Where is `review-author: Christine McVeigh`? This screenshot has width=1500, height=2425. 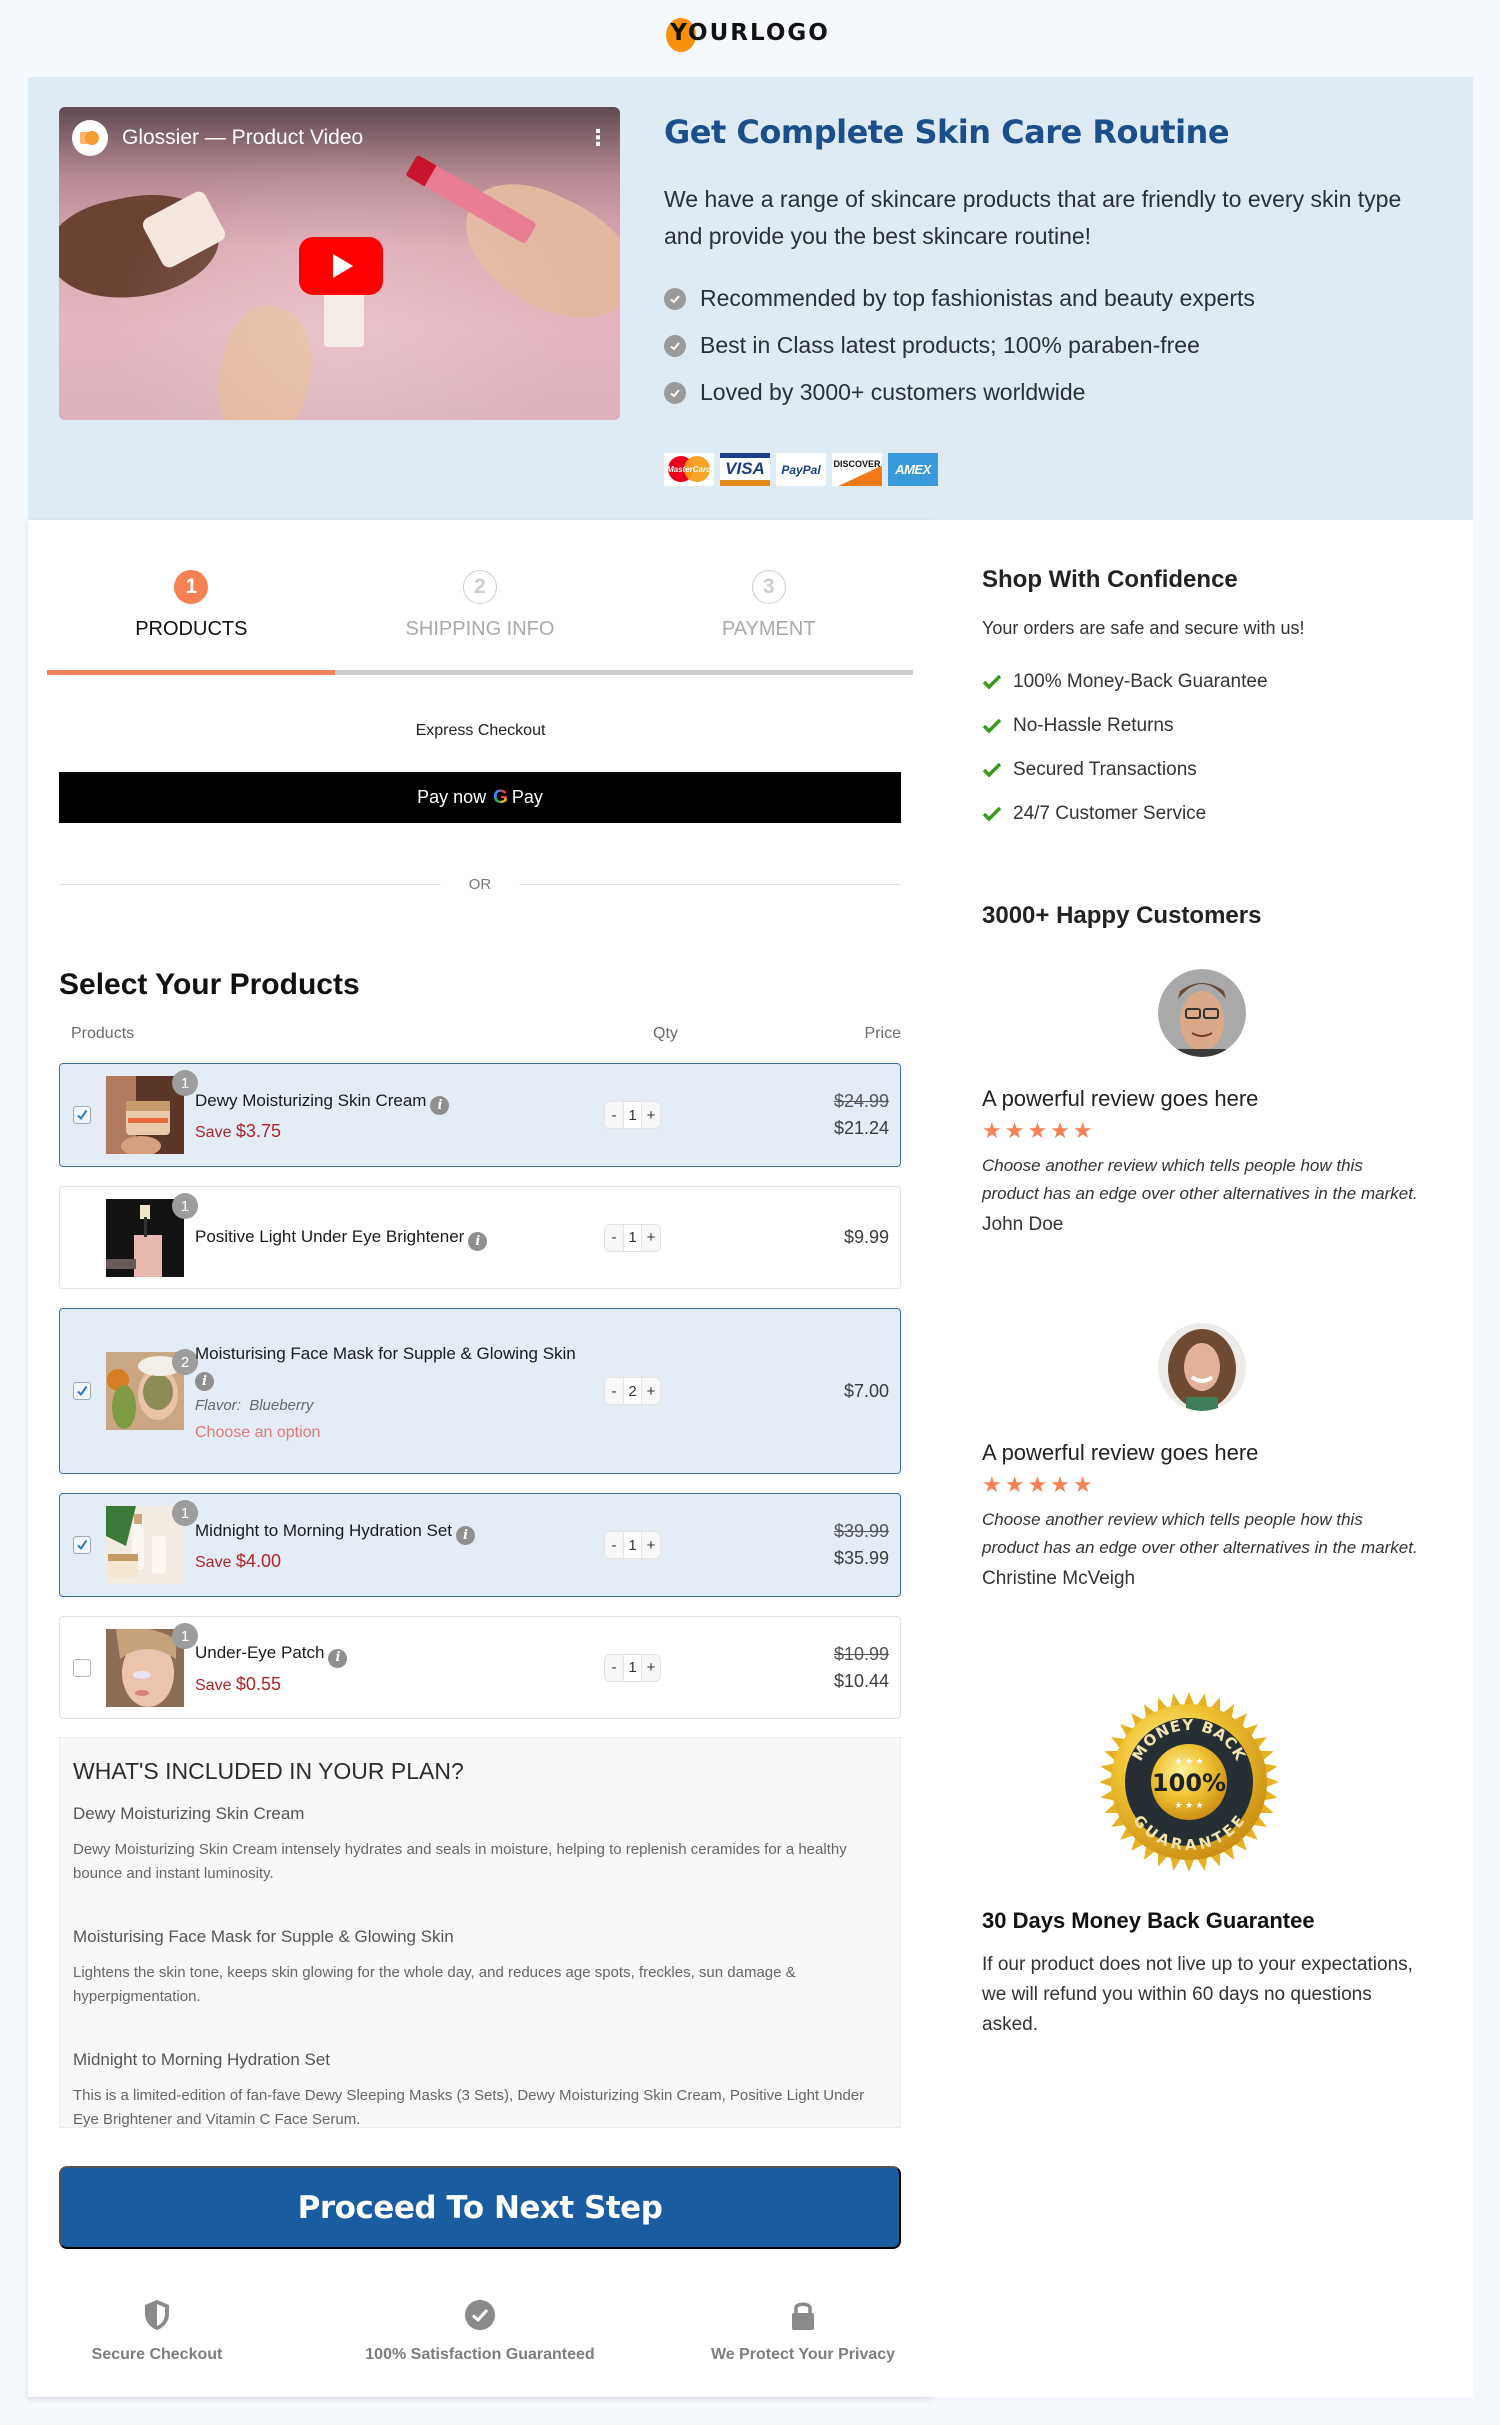
review-author: Christine McVeigh is located at coordinates (1059, 1578).